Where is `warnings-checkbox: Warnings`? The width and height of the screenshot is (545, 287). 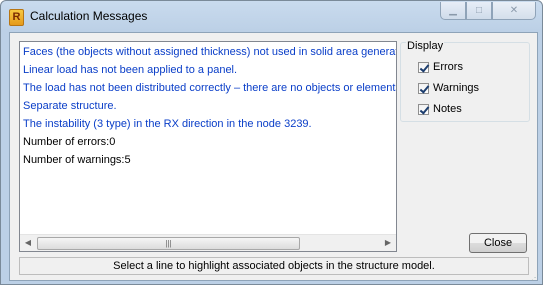 warnings-checkbox: Warnings is located at coordinates (448, 88).